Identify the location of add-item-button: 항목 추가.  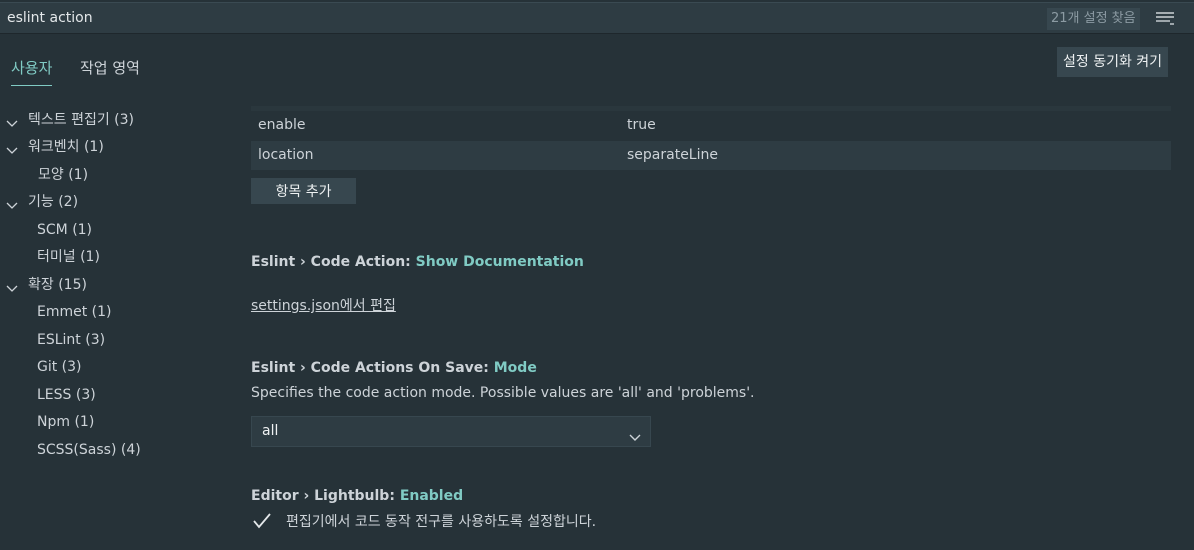
(303, 191).